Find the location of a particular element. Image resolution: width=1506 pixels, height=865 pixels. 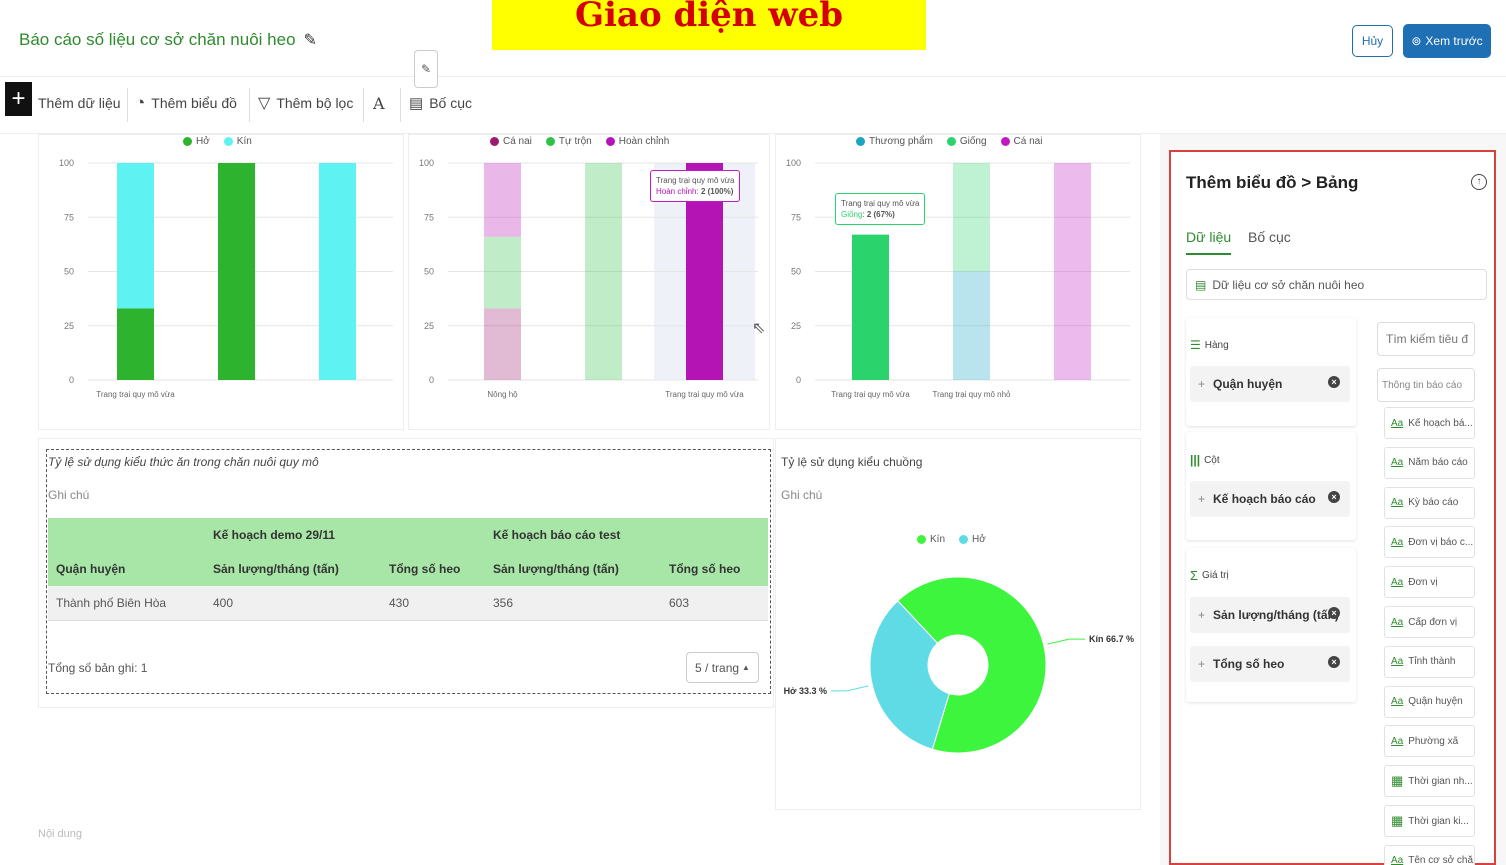

field-list-item: Aa Đơn vị is located at coordinates (1429, 582).